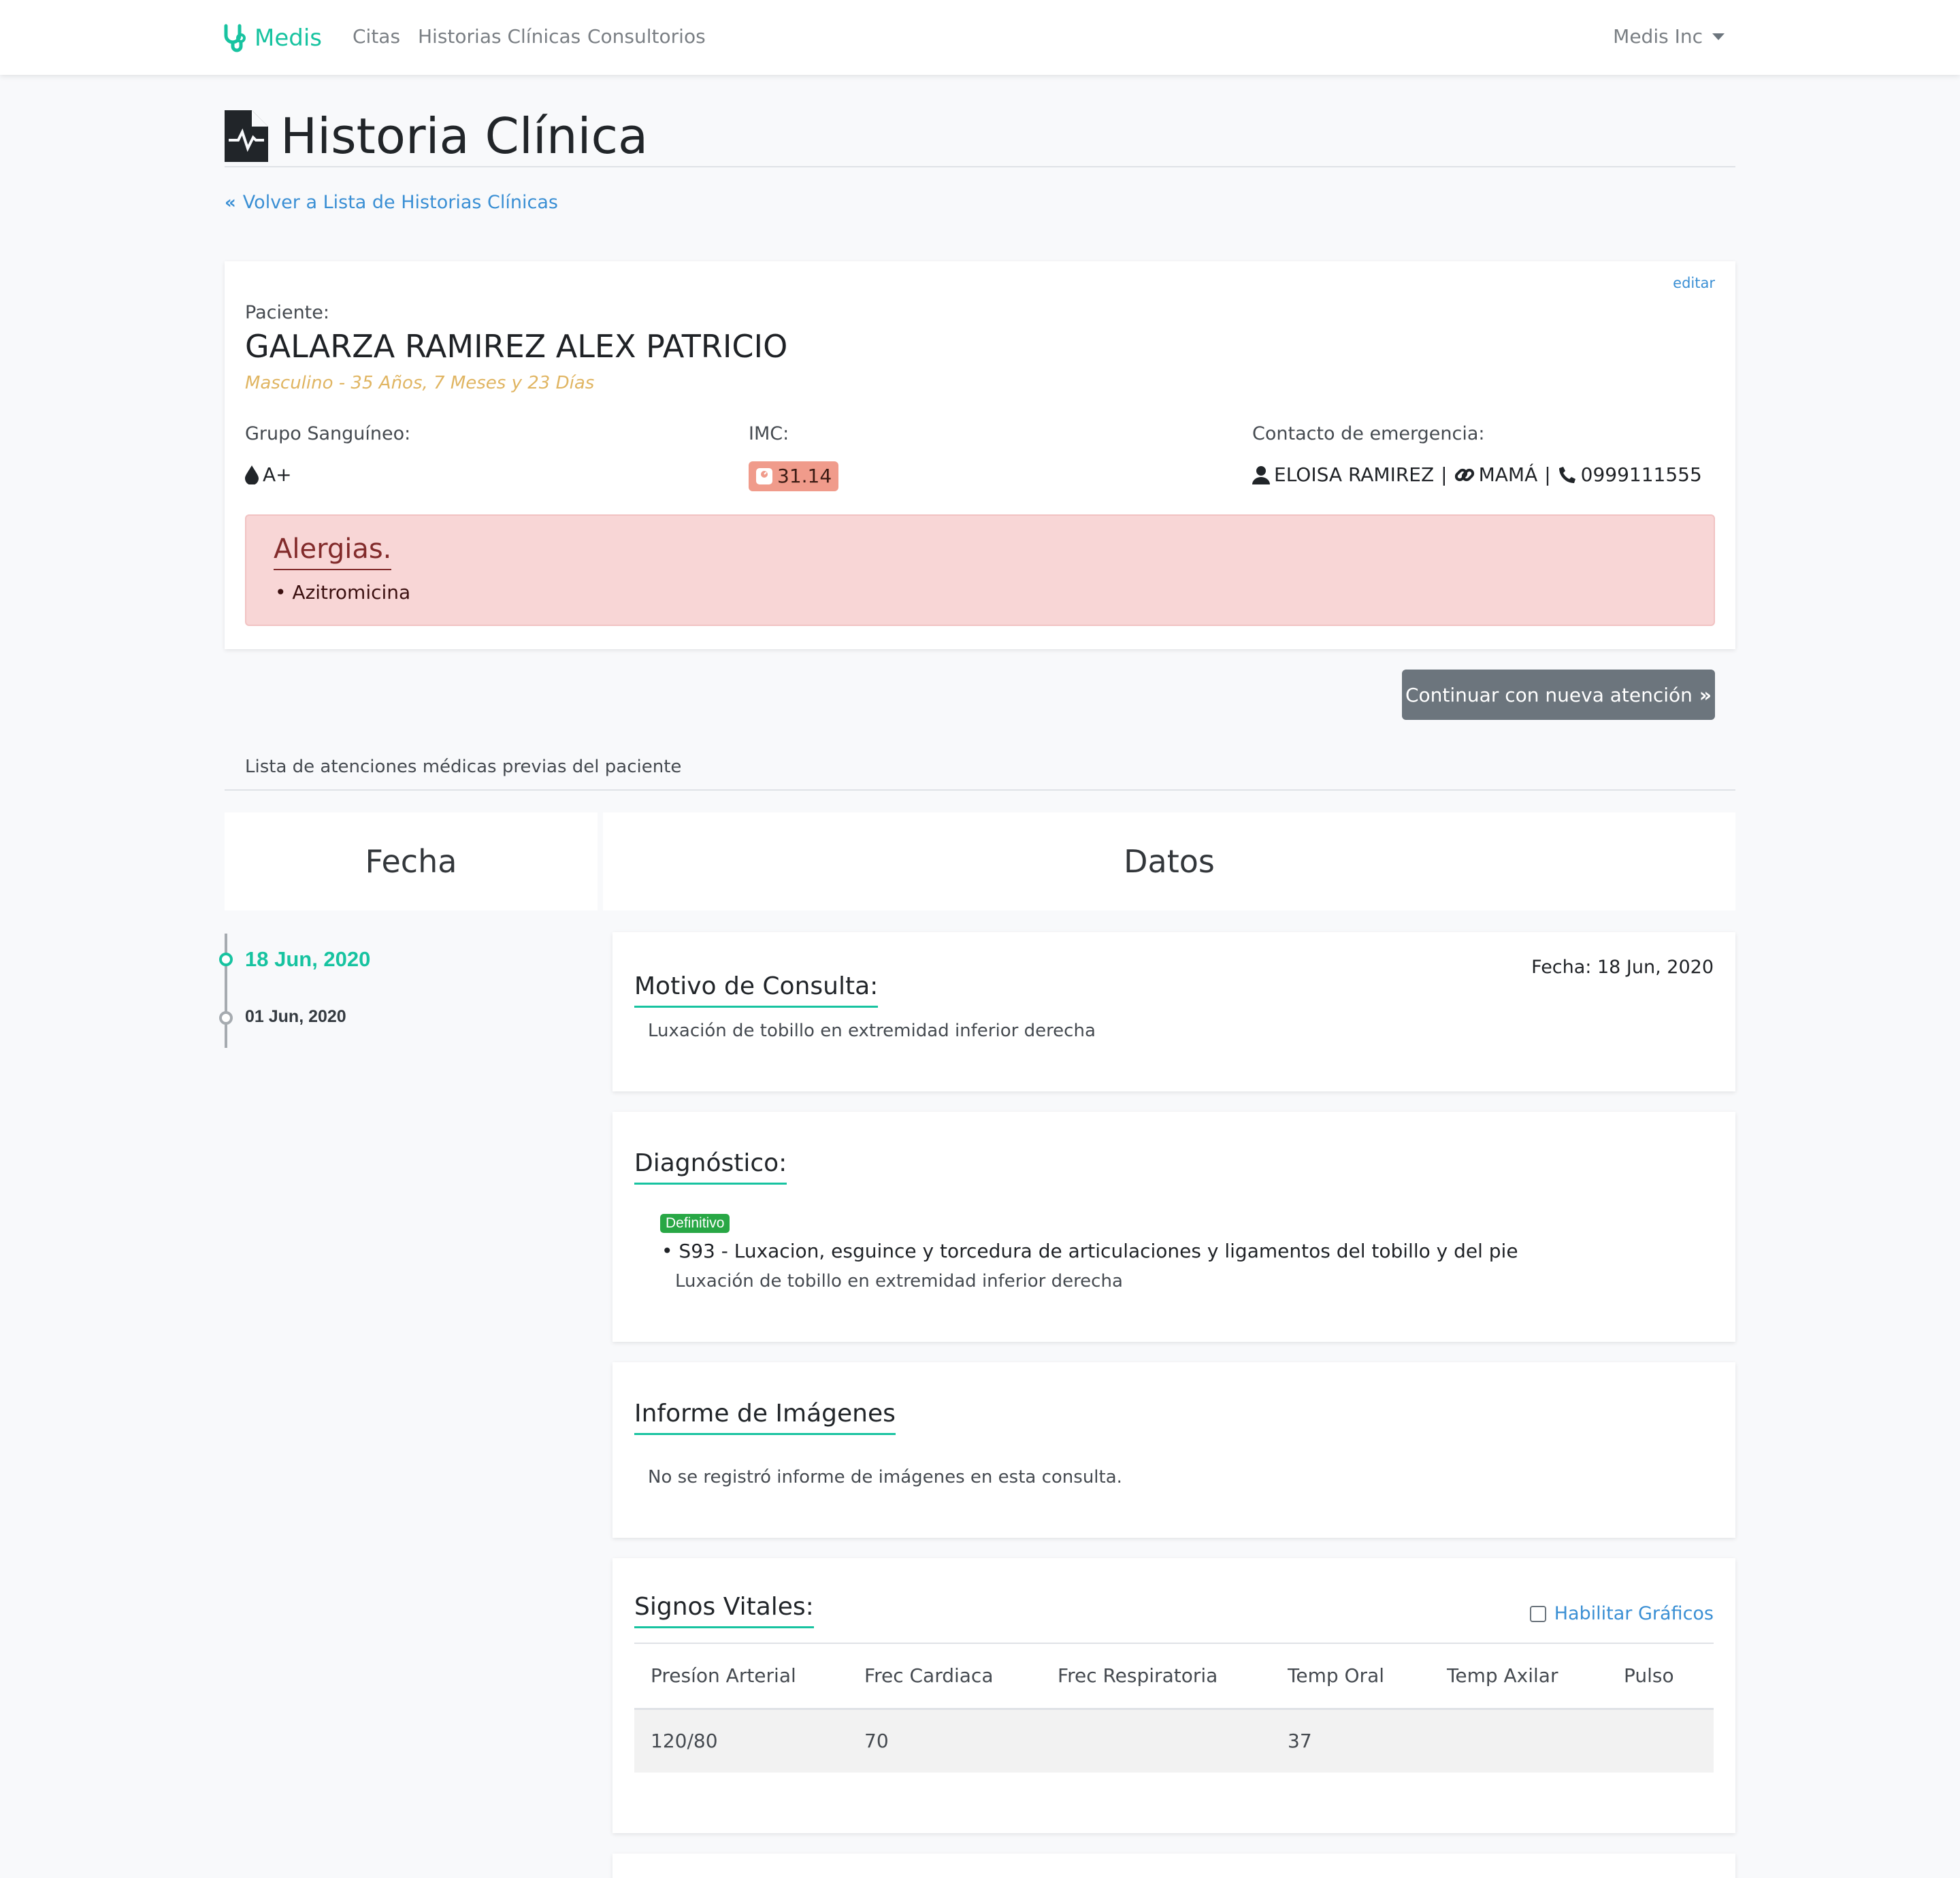  I want to click on column-header-date: Fecha, so click(412, 861).